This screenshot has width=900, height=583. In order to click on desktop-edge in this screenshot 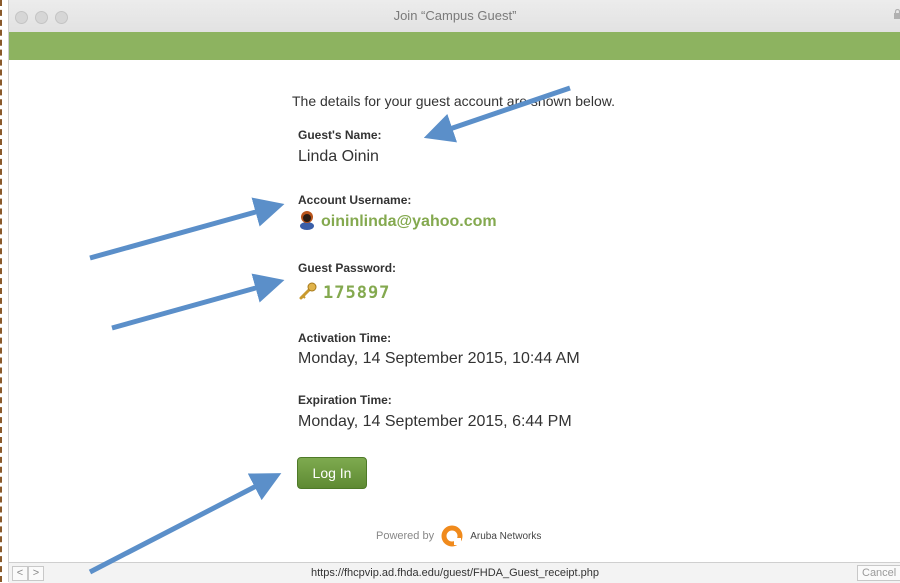, I will do `click(4, 291)`.